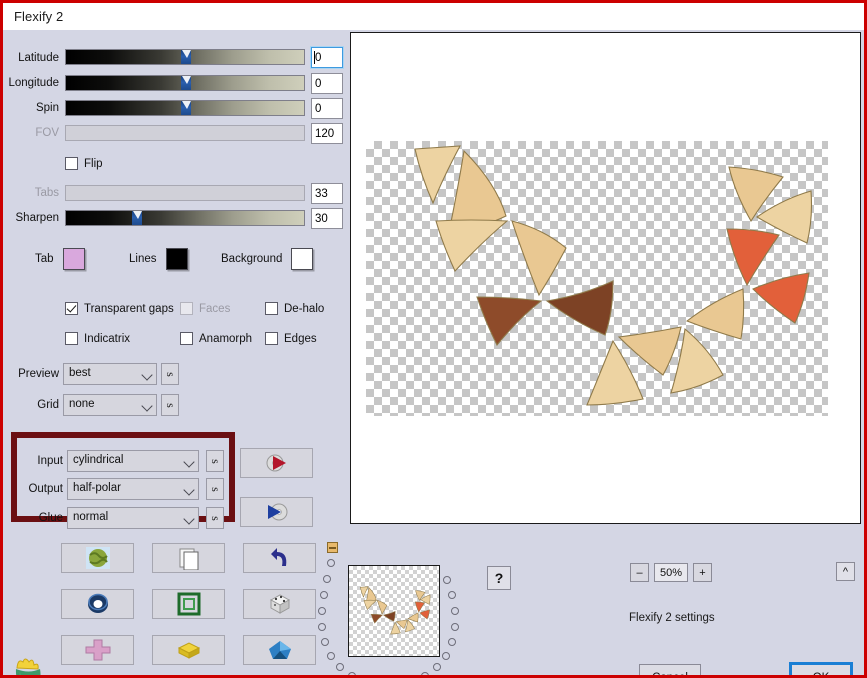 This screenshot has height=678, width=867. What do you see at coordinates (28, 666) in the screenshot?
I see `flame-logo-icon` at bounding box center [28, 666].